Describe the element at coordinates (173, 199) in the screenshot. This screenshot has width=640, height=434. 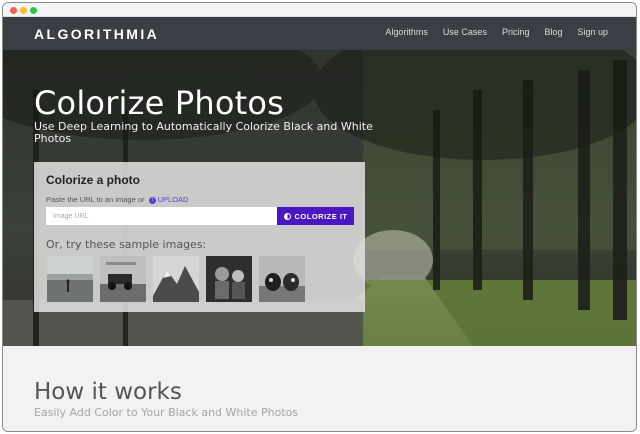
I see `upload-label: UPLOAD` at that location.